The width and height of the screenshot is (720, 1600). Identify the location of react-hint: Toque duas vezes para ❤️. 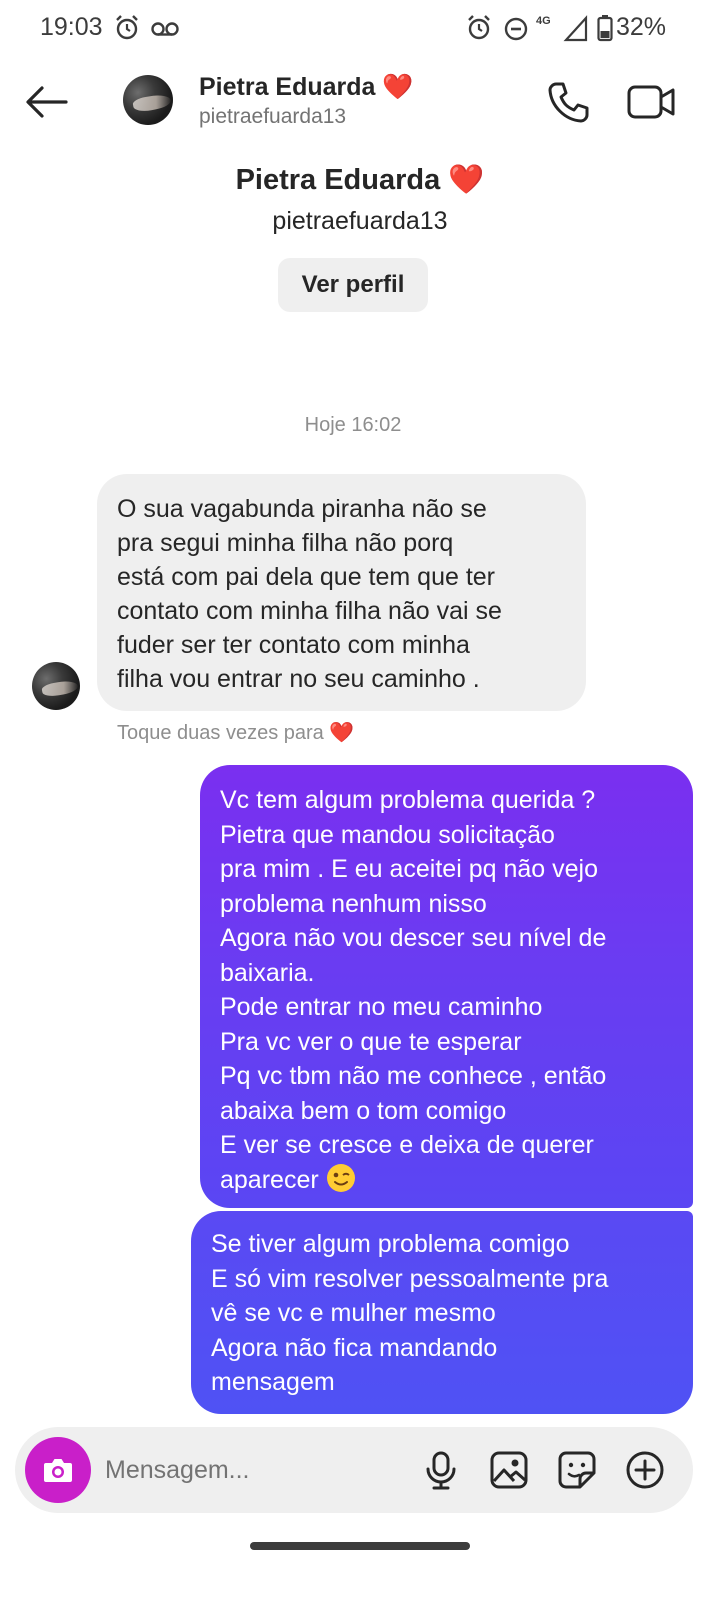
(236, 733).